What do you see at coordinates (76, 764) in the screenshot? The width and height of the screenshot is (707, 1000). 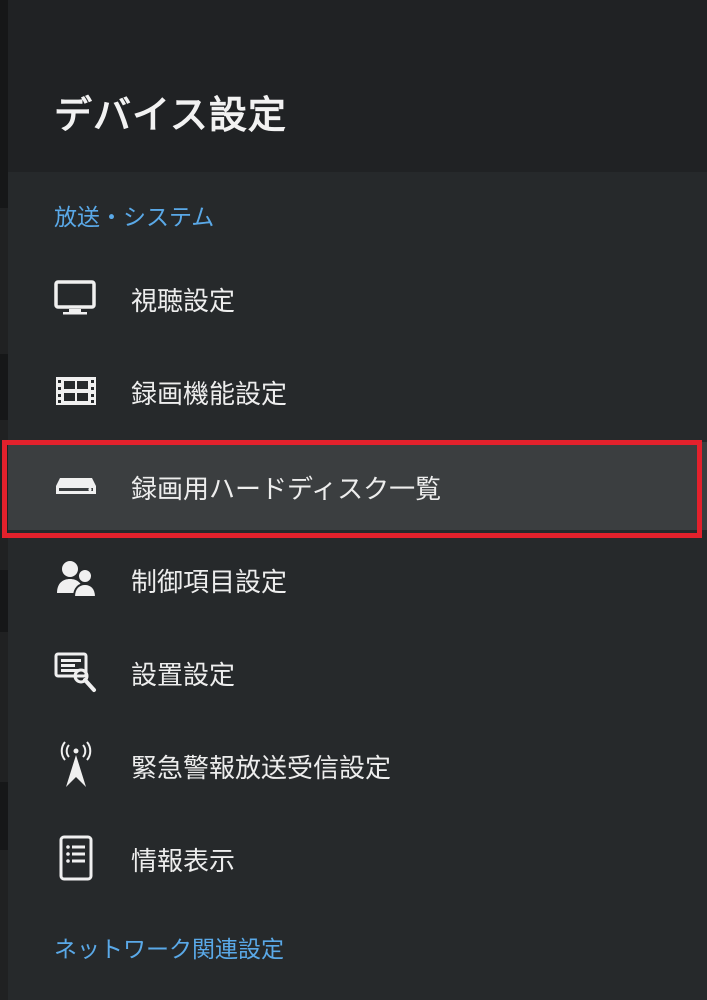 I see `antenna-icon` at bounding box center [76, 764].